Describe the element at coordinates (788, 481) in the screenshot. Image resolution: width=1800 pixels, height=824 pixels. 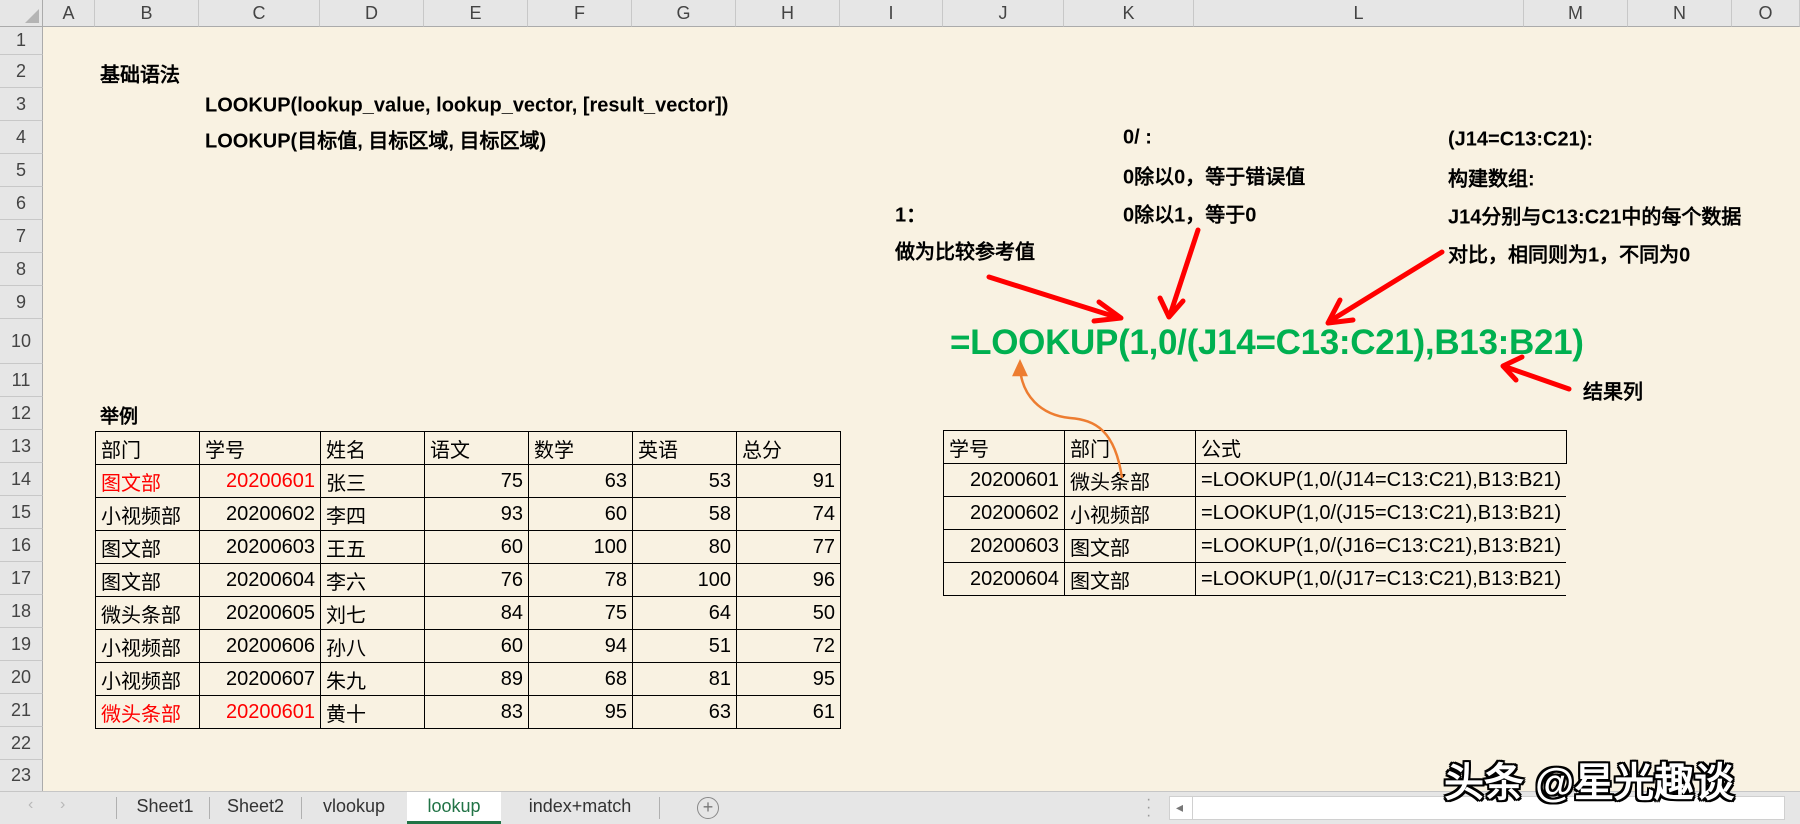
I see `cell-total: 91` at that location.